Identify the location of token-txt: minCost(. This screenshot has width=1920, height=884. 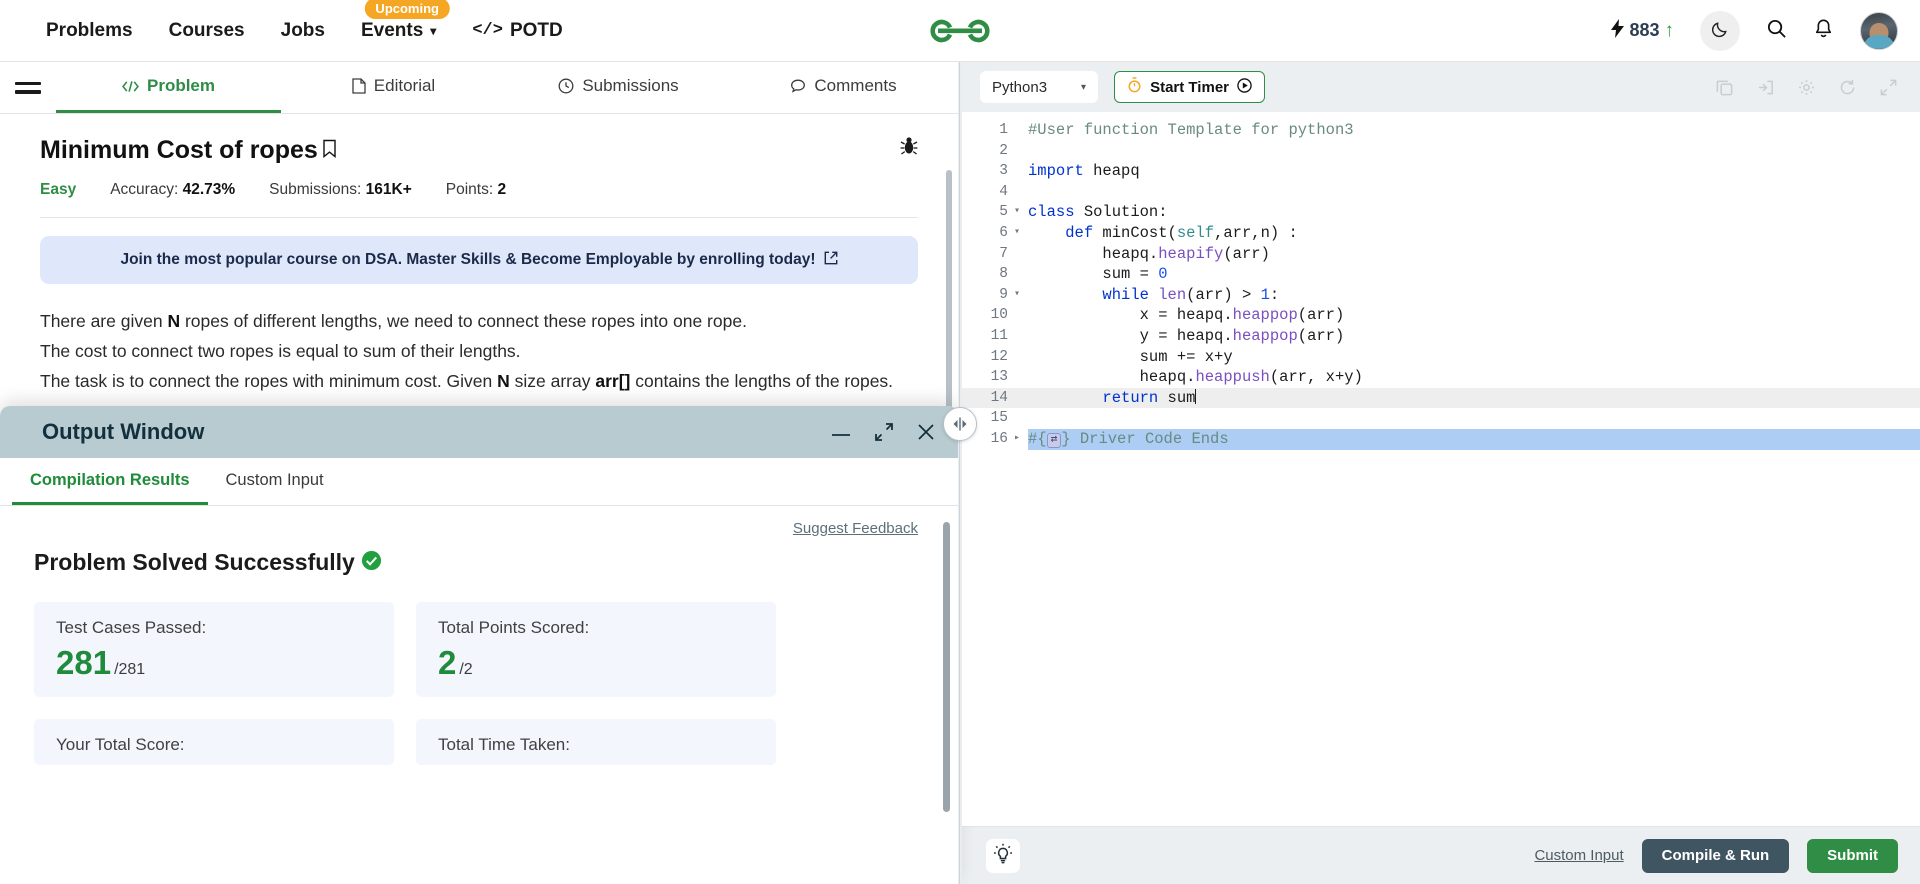
(1135, 232).